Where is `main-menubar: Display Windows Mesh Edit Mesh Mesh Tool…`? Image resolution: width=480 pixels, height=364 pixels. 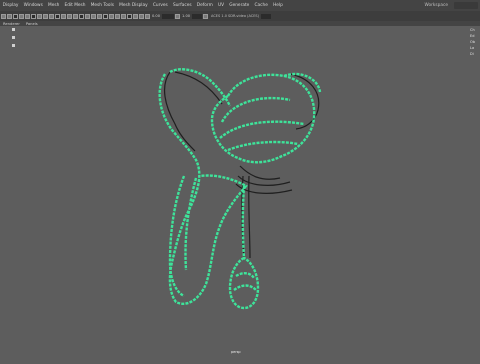
main-menubar: Display Windows Mesh Edit Mesh Mesh Tool… is located at coordinates (240, 5).